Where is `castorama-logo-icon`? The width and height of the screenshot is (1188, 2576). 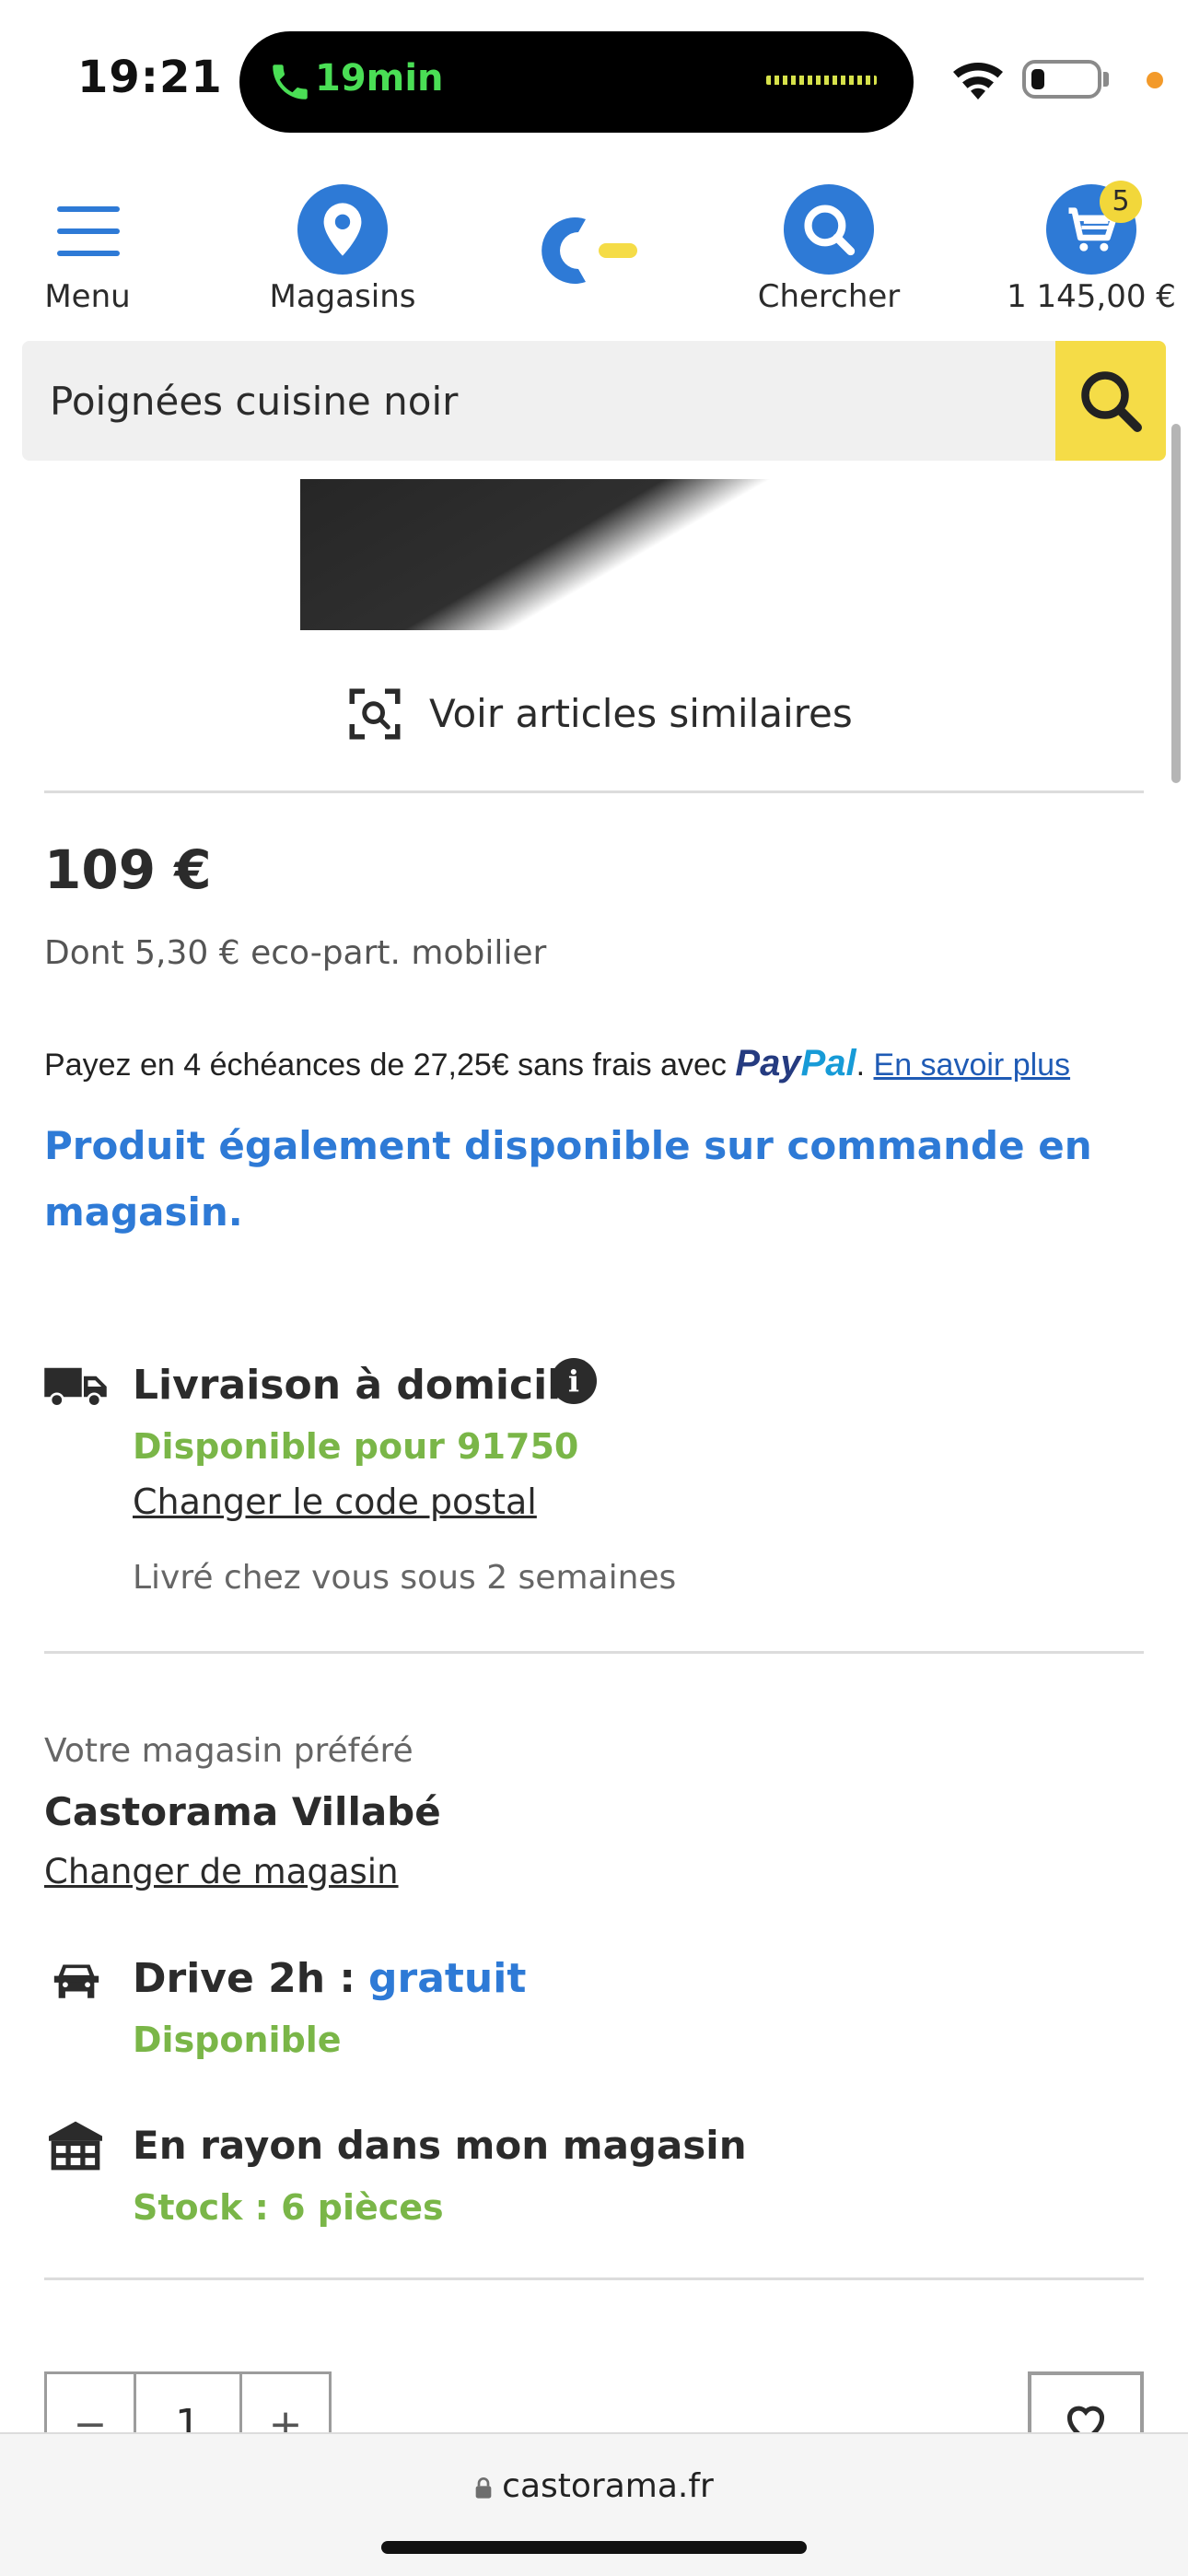
castorama-logo-icon is located at coordinates (589, 250).